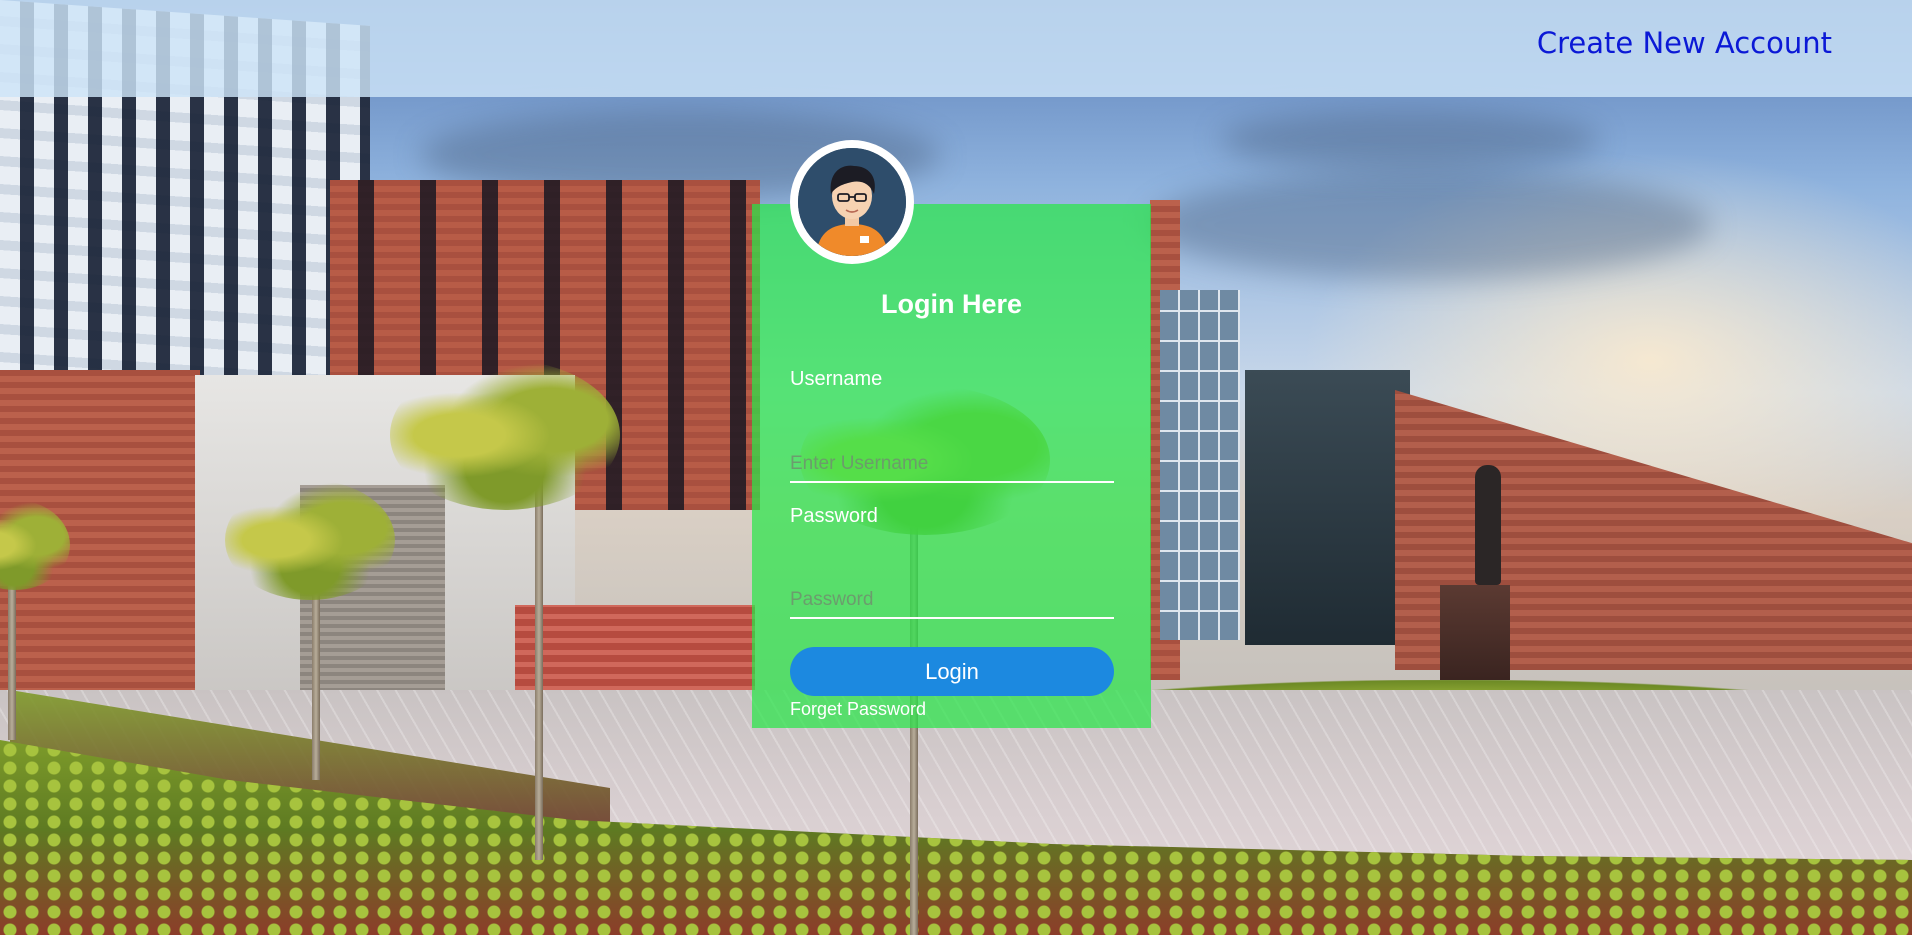  What do you see at coordinates (834, 516) in the screenshot?
I see `password-label: Password` at bounding box center [834, 516].